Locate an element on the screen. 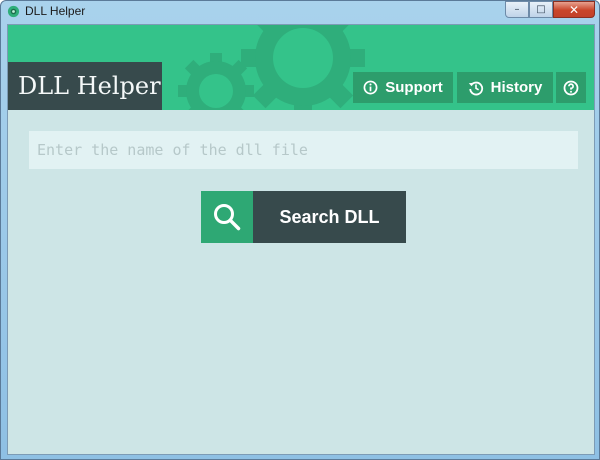  minimize-icon: – is located at coordinates (517, 9).